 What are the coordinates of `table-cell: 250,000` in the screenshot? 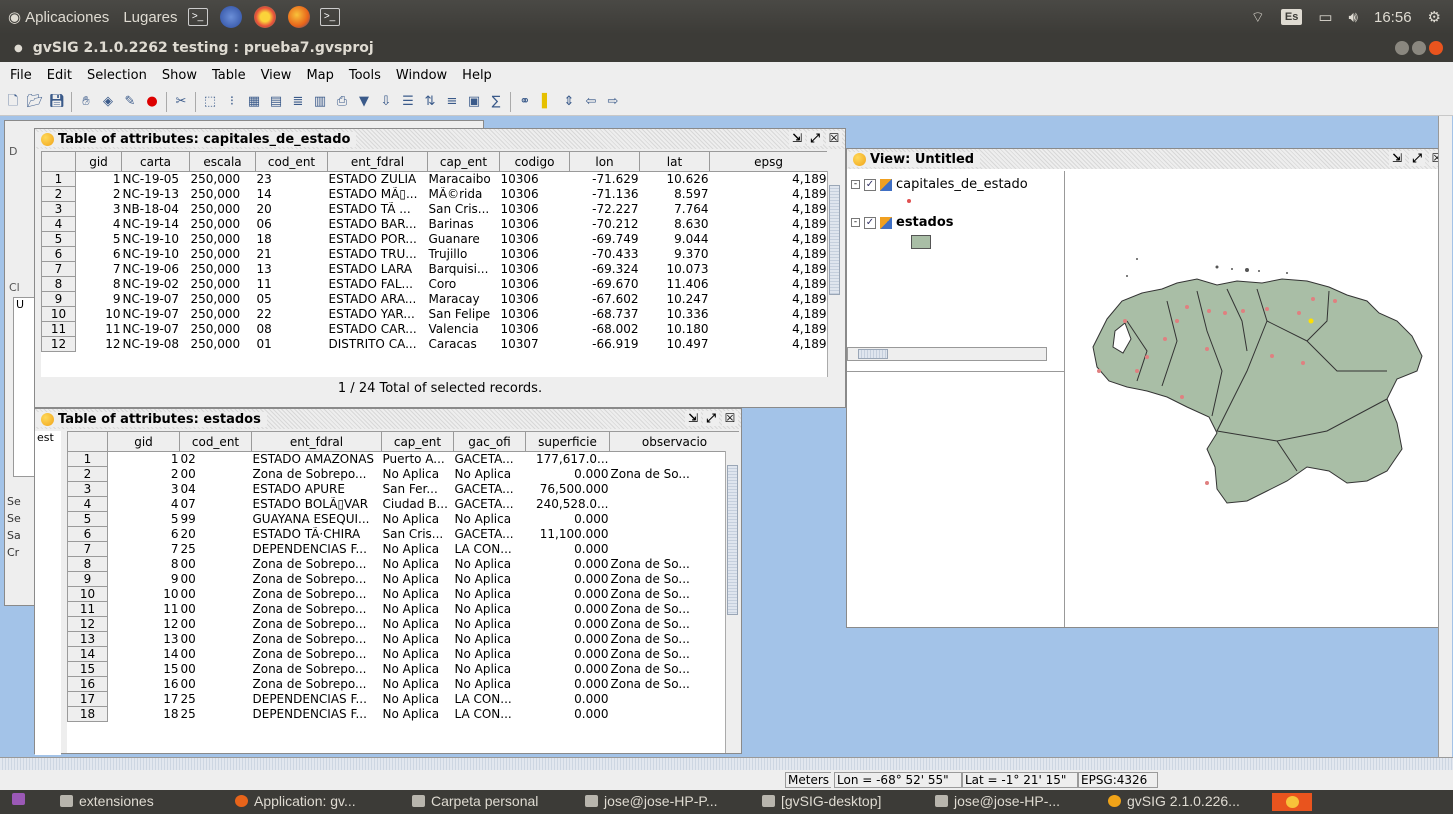 It's located at (223, 344).